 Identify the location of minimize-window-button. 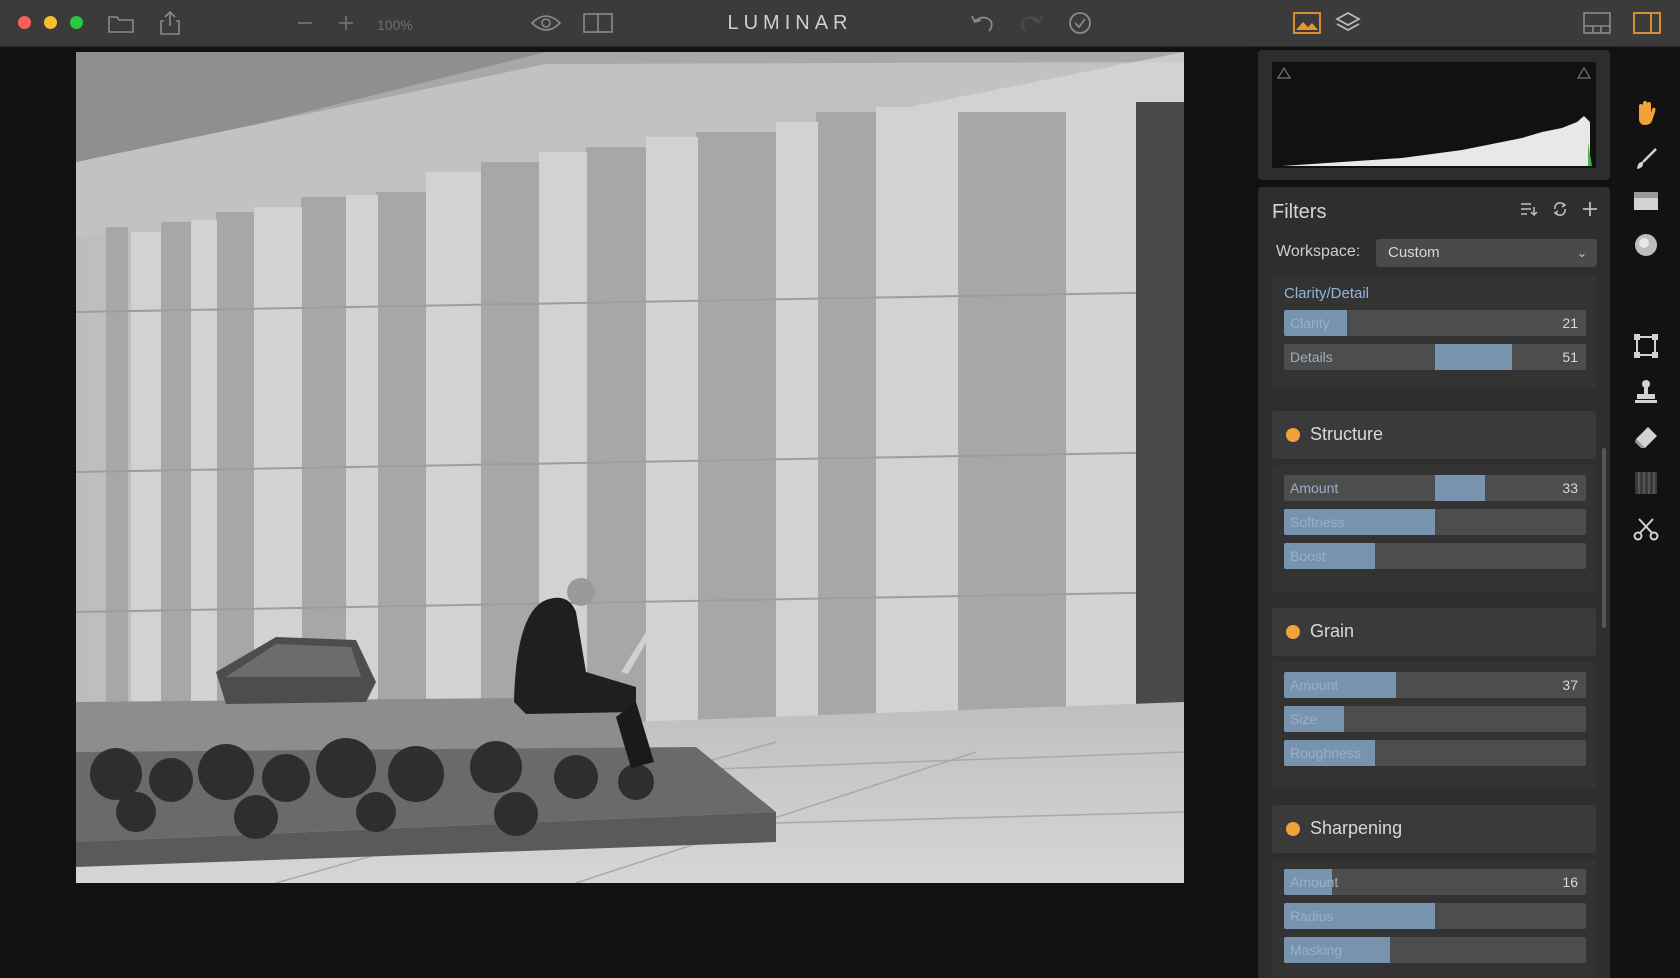
(50, 22).